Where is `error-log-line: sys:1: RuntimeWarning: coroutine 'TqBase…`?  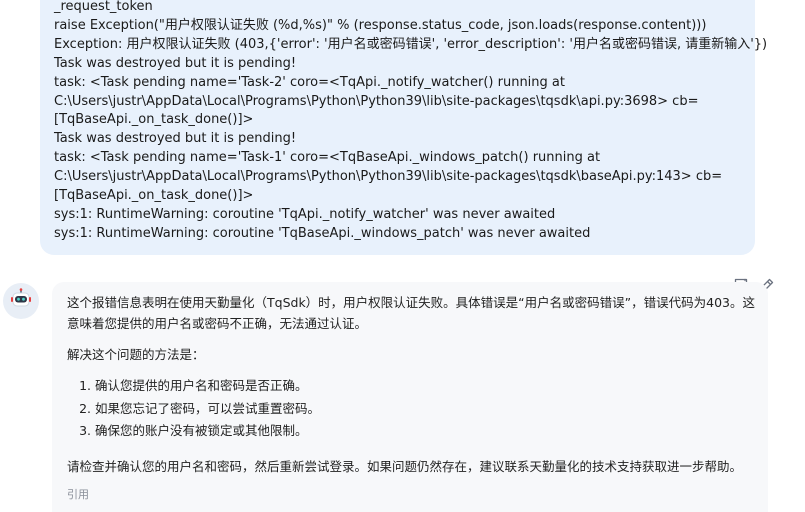
error-log-line: sys:1: RuntimeWarning: coroutine 'TqBase… is located at coordinates (322, 233).